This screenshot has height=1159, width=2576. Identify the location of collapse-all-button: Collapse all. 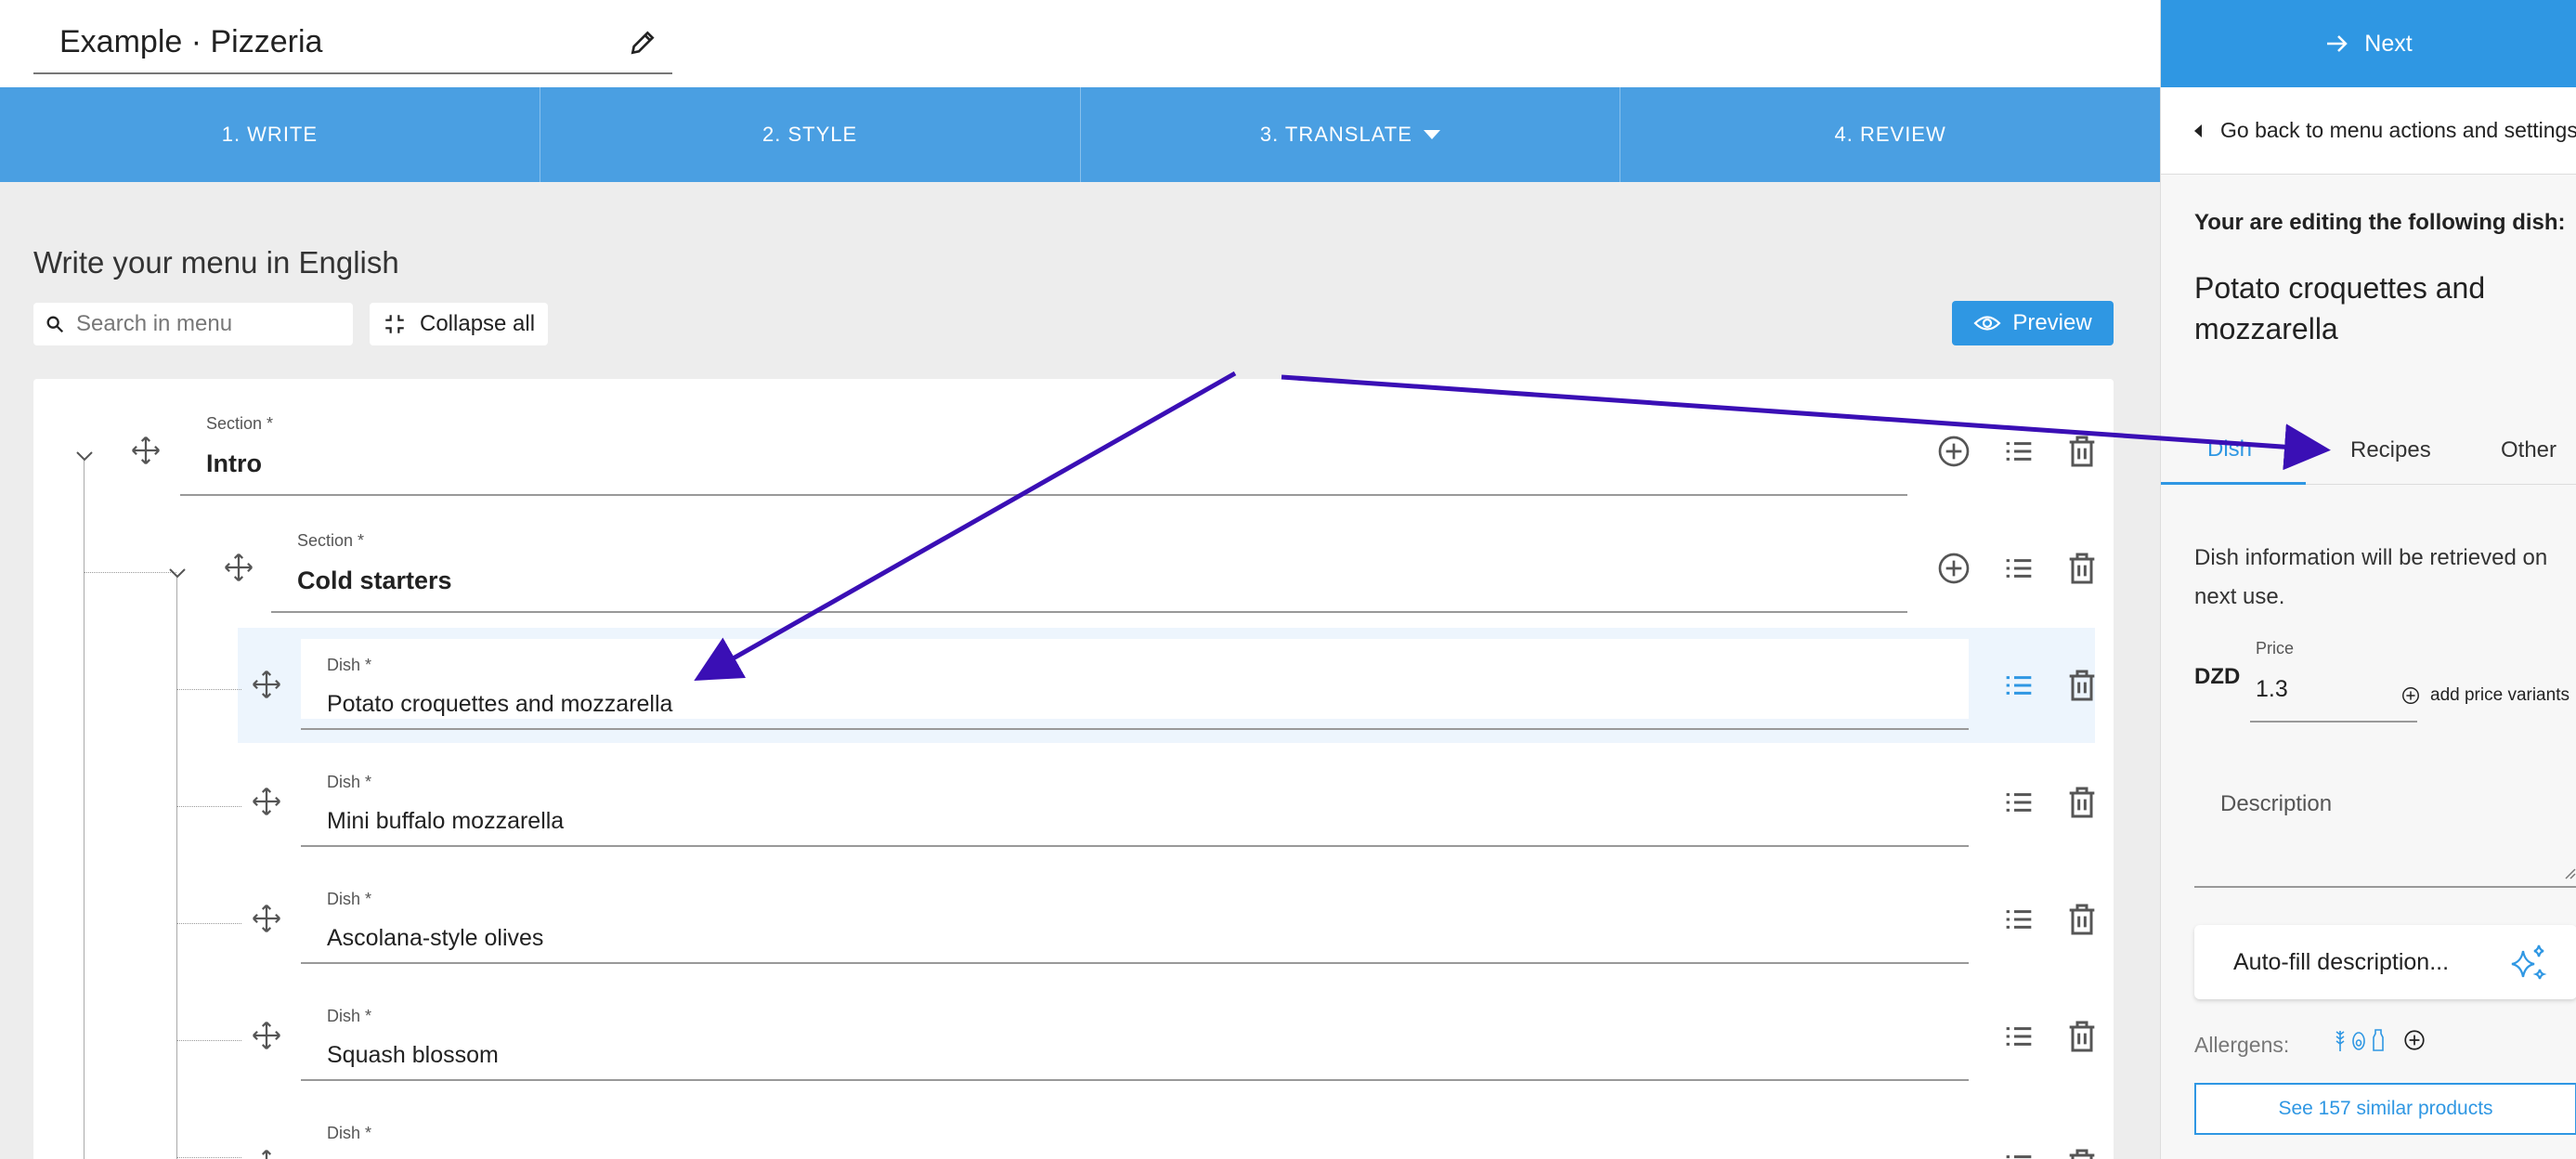
(460, 324).